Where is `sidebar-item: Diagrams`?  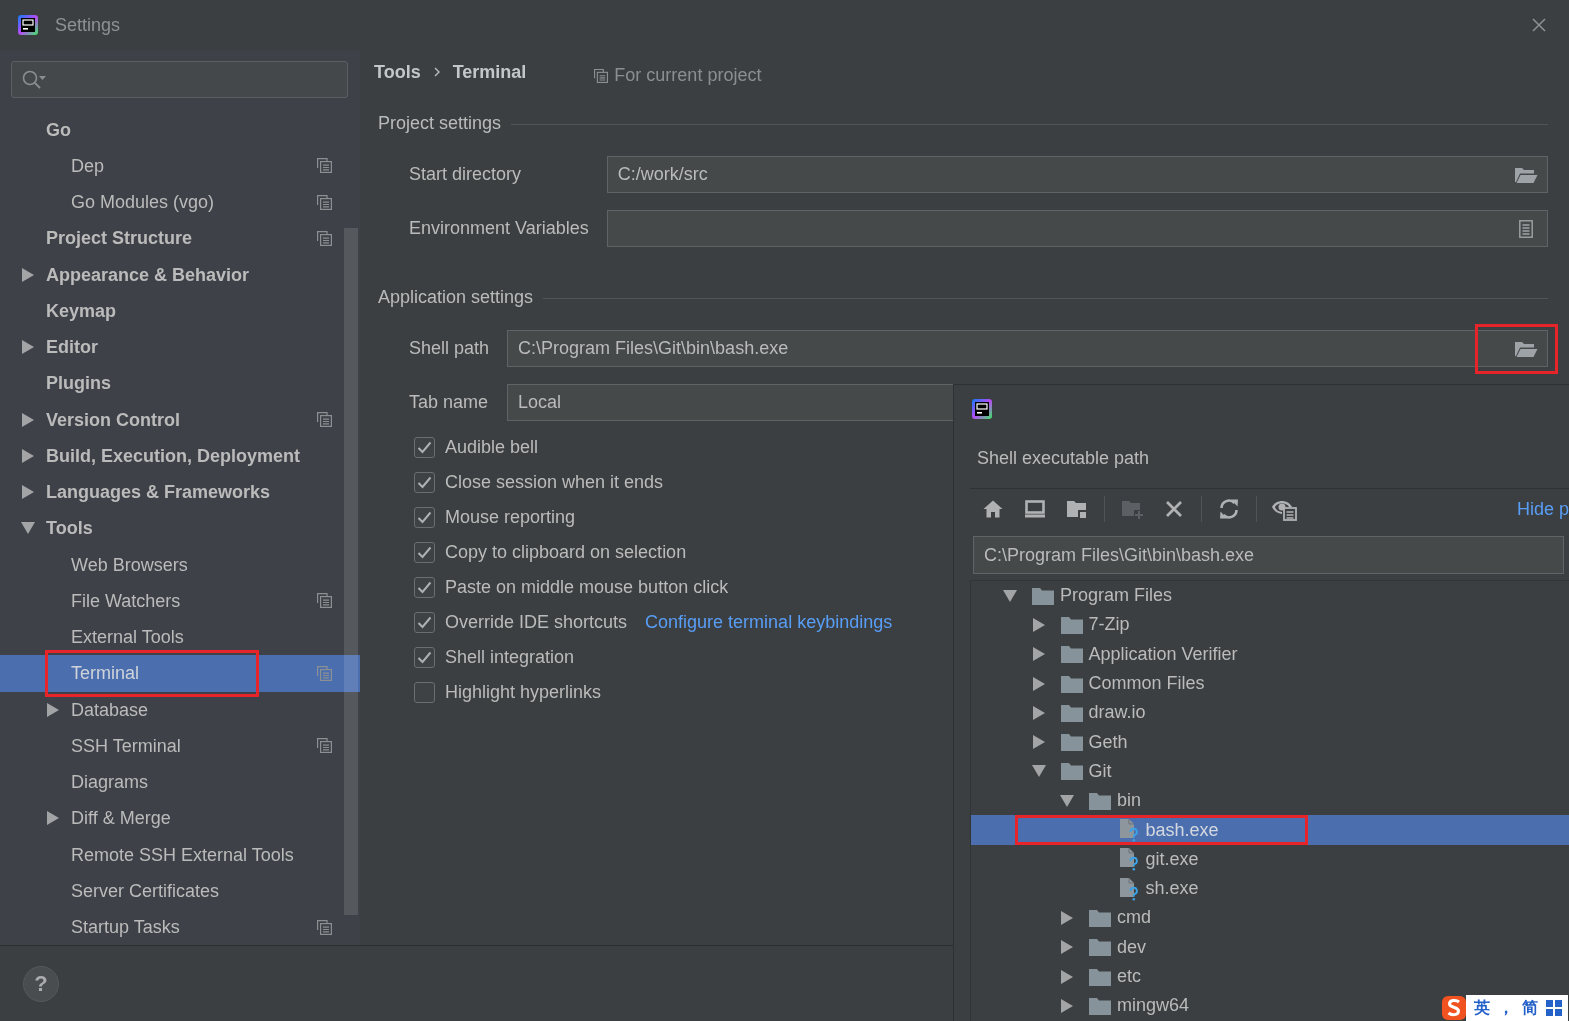
sidebar-item: Diagrams is located at coordinates (180, 782).